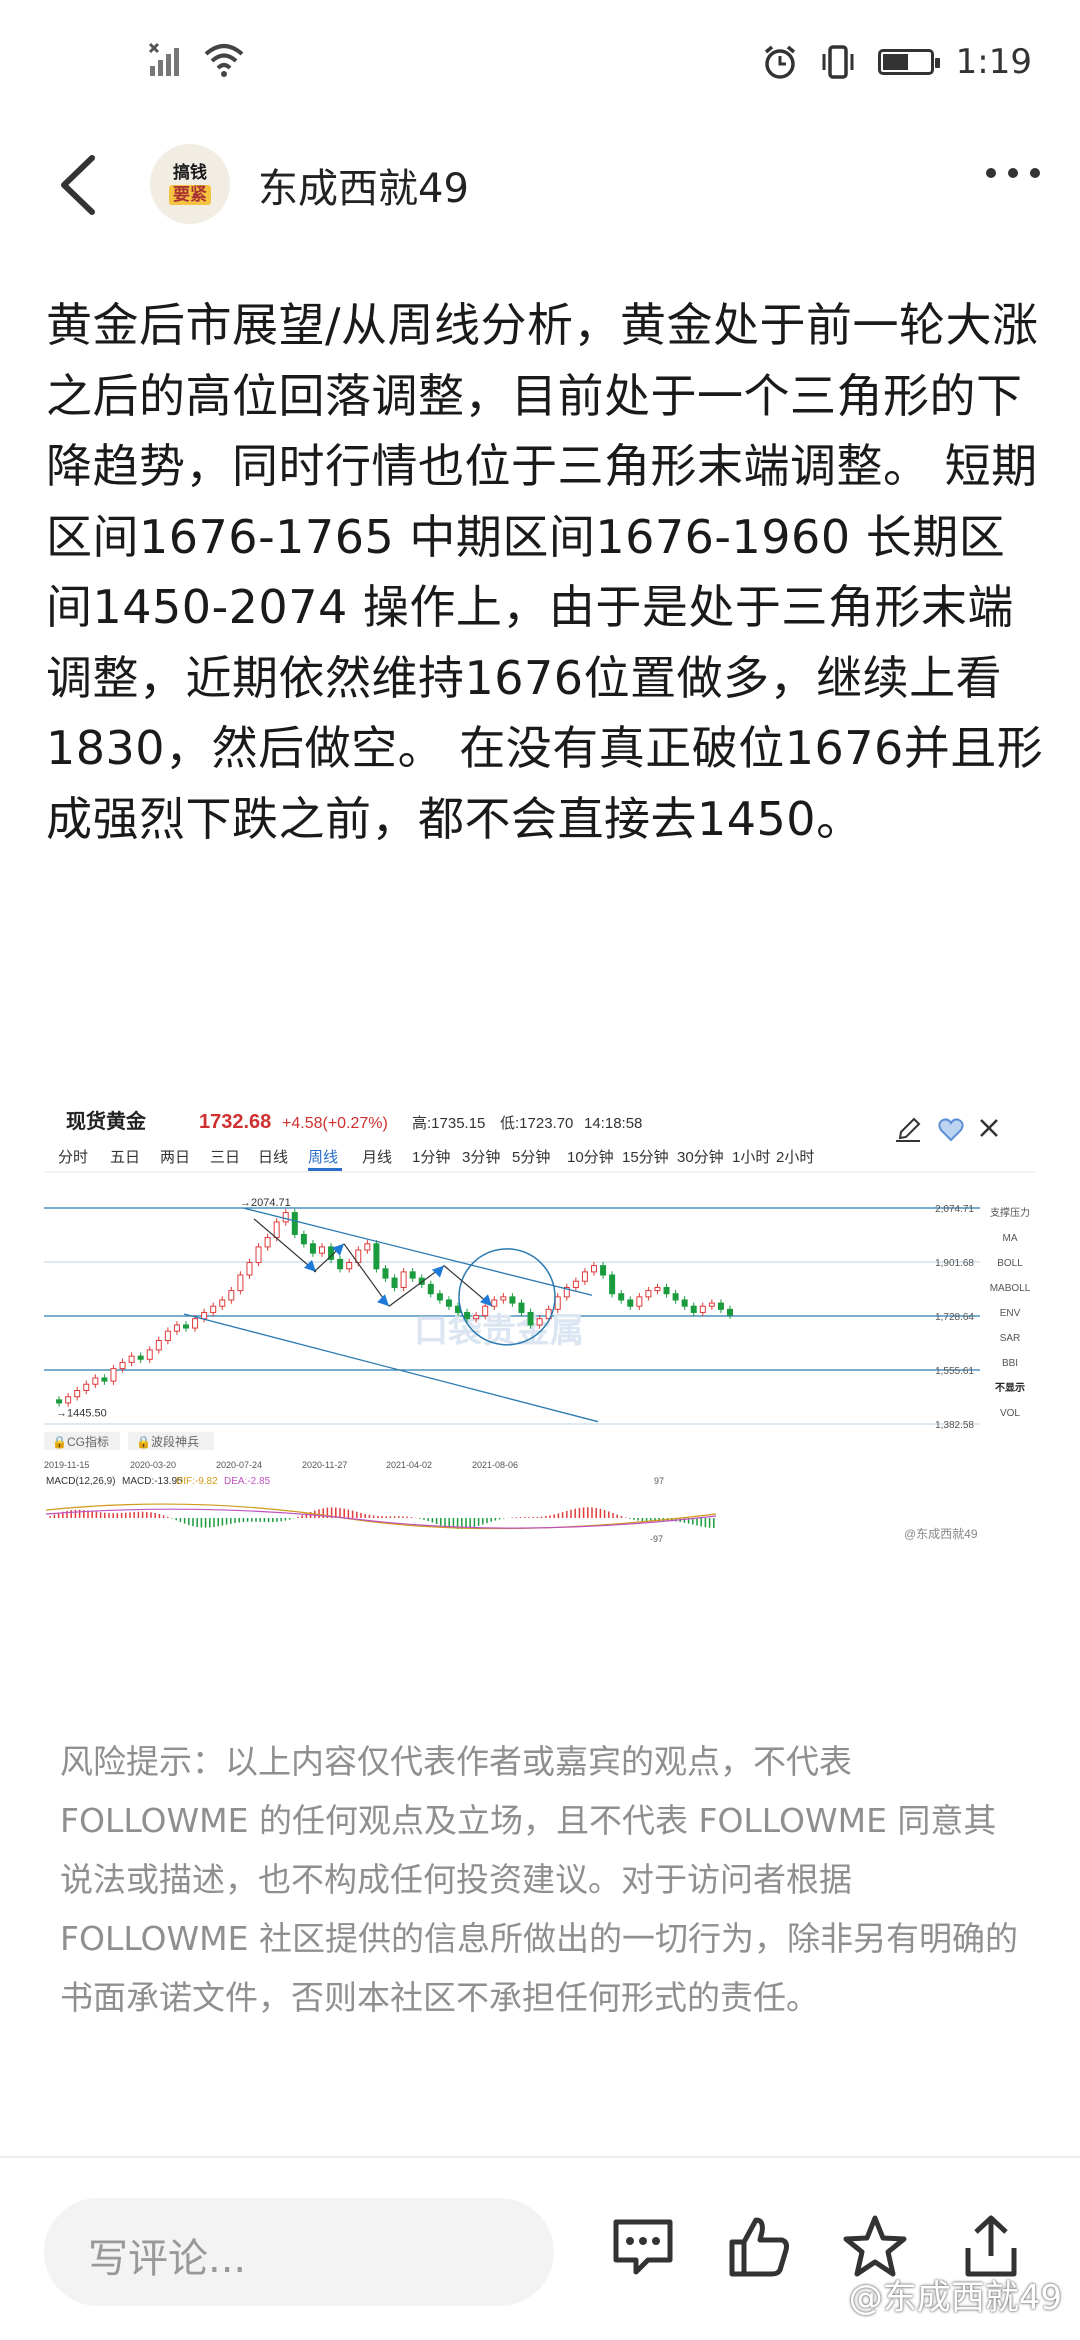 The width and height of the screenshot is (1080, 2340). Describe the element at coordinates (409, 1465) in the screenshot. I see `date-label: 2021-04-02` at that location.